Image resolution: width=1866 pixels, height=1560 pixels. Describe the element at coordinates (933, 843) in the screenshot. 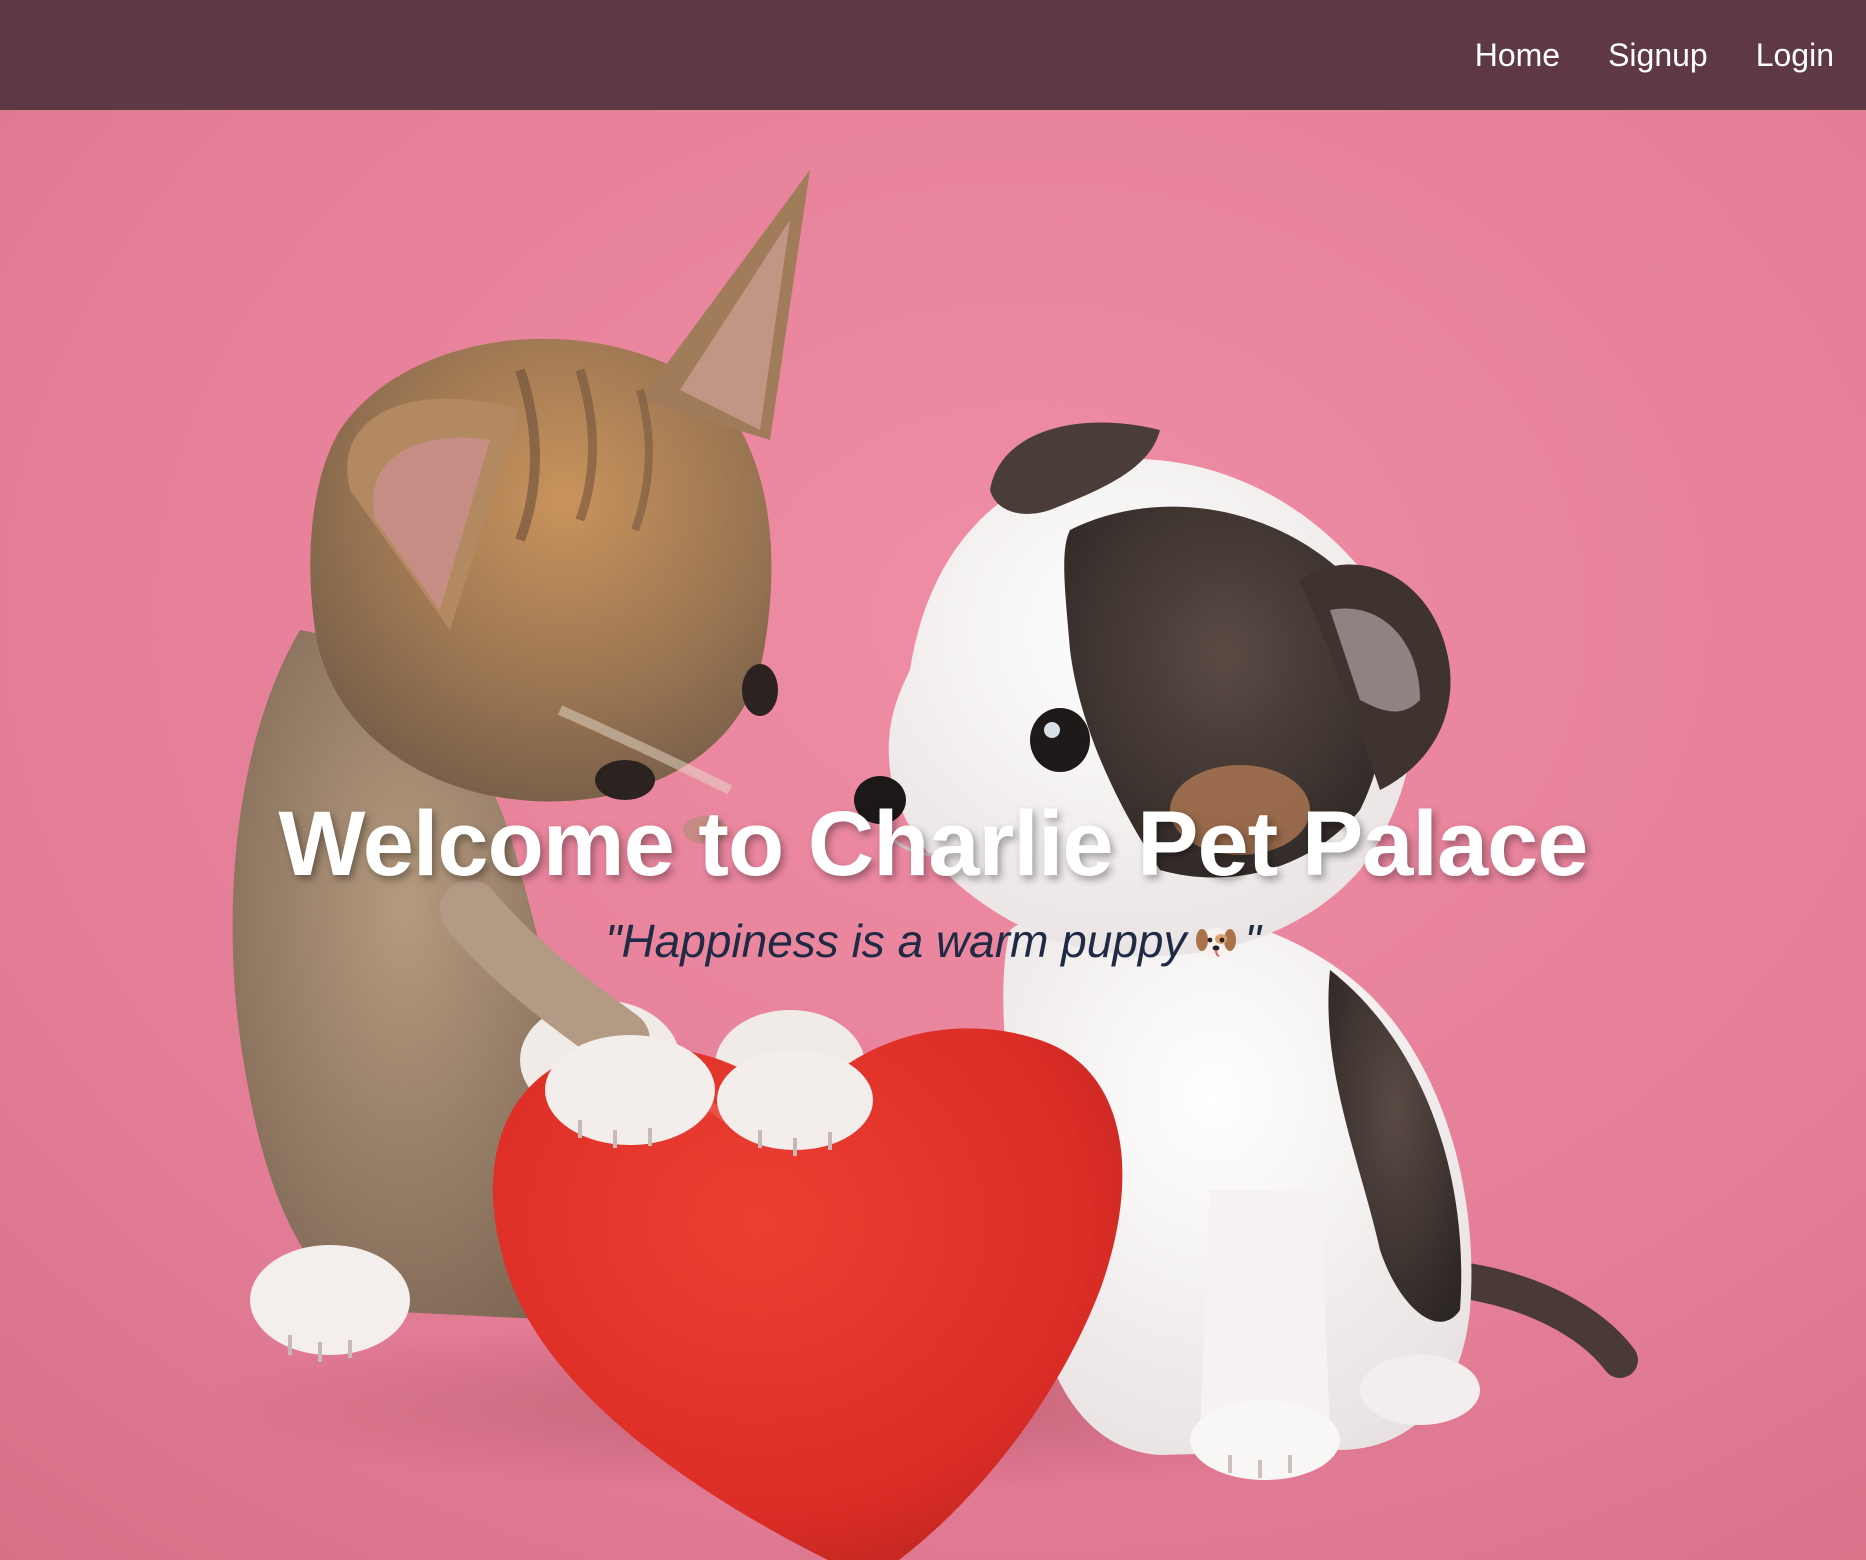

I see `hero-title: Welcome to Charlie Pet Palace` at that location.